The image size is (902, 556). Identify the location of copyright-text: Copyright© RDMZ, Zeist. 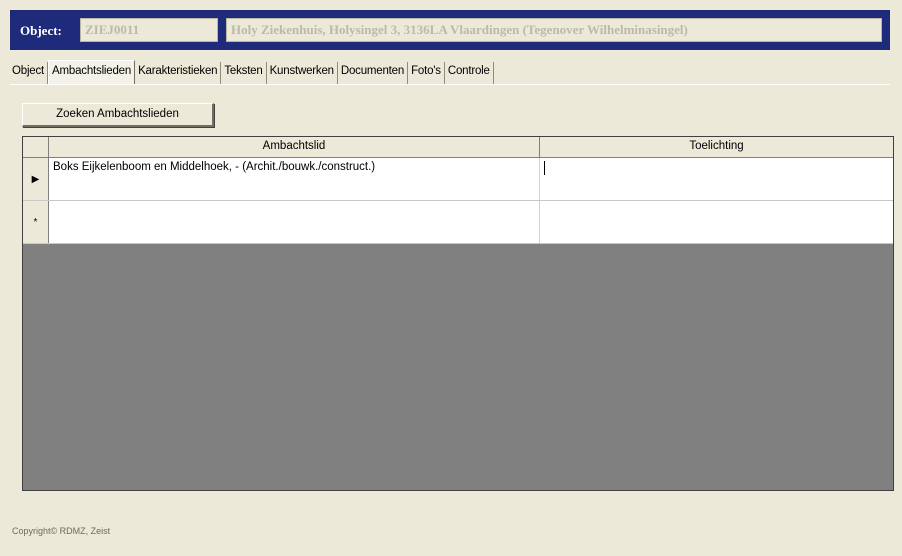
(61, 531).